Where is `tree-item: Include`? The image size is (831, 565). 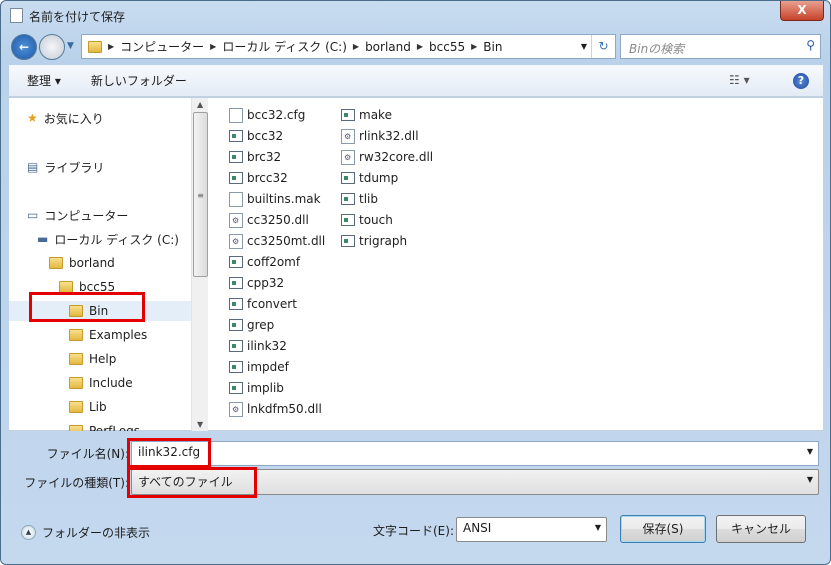
tree-item: Include is located at coordinates (101, 383).